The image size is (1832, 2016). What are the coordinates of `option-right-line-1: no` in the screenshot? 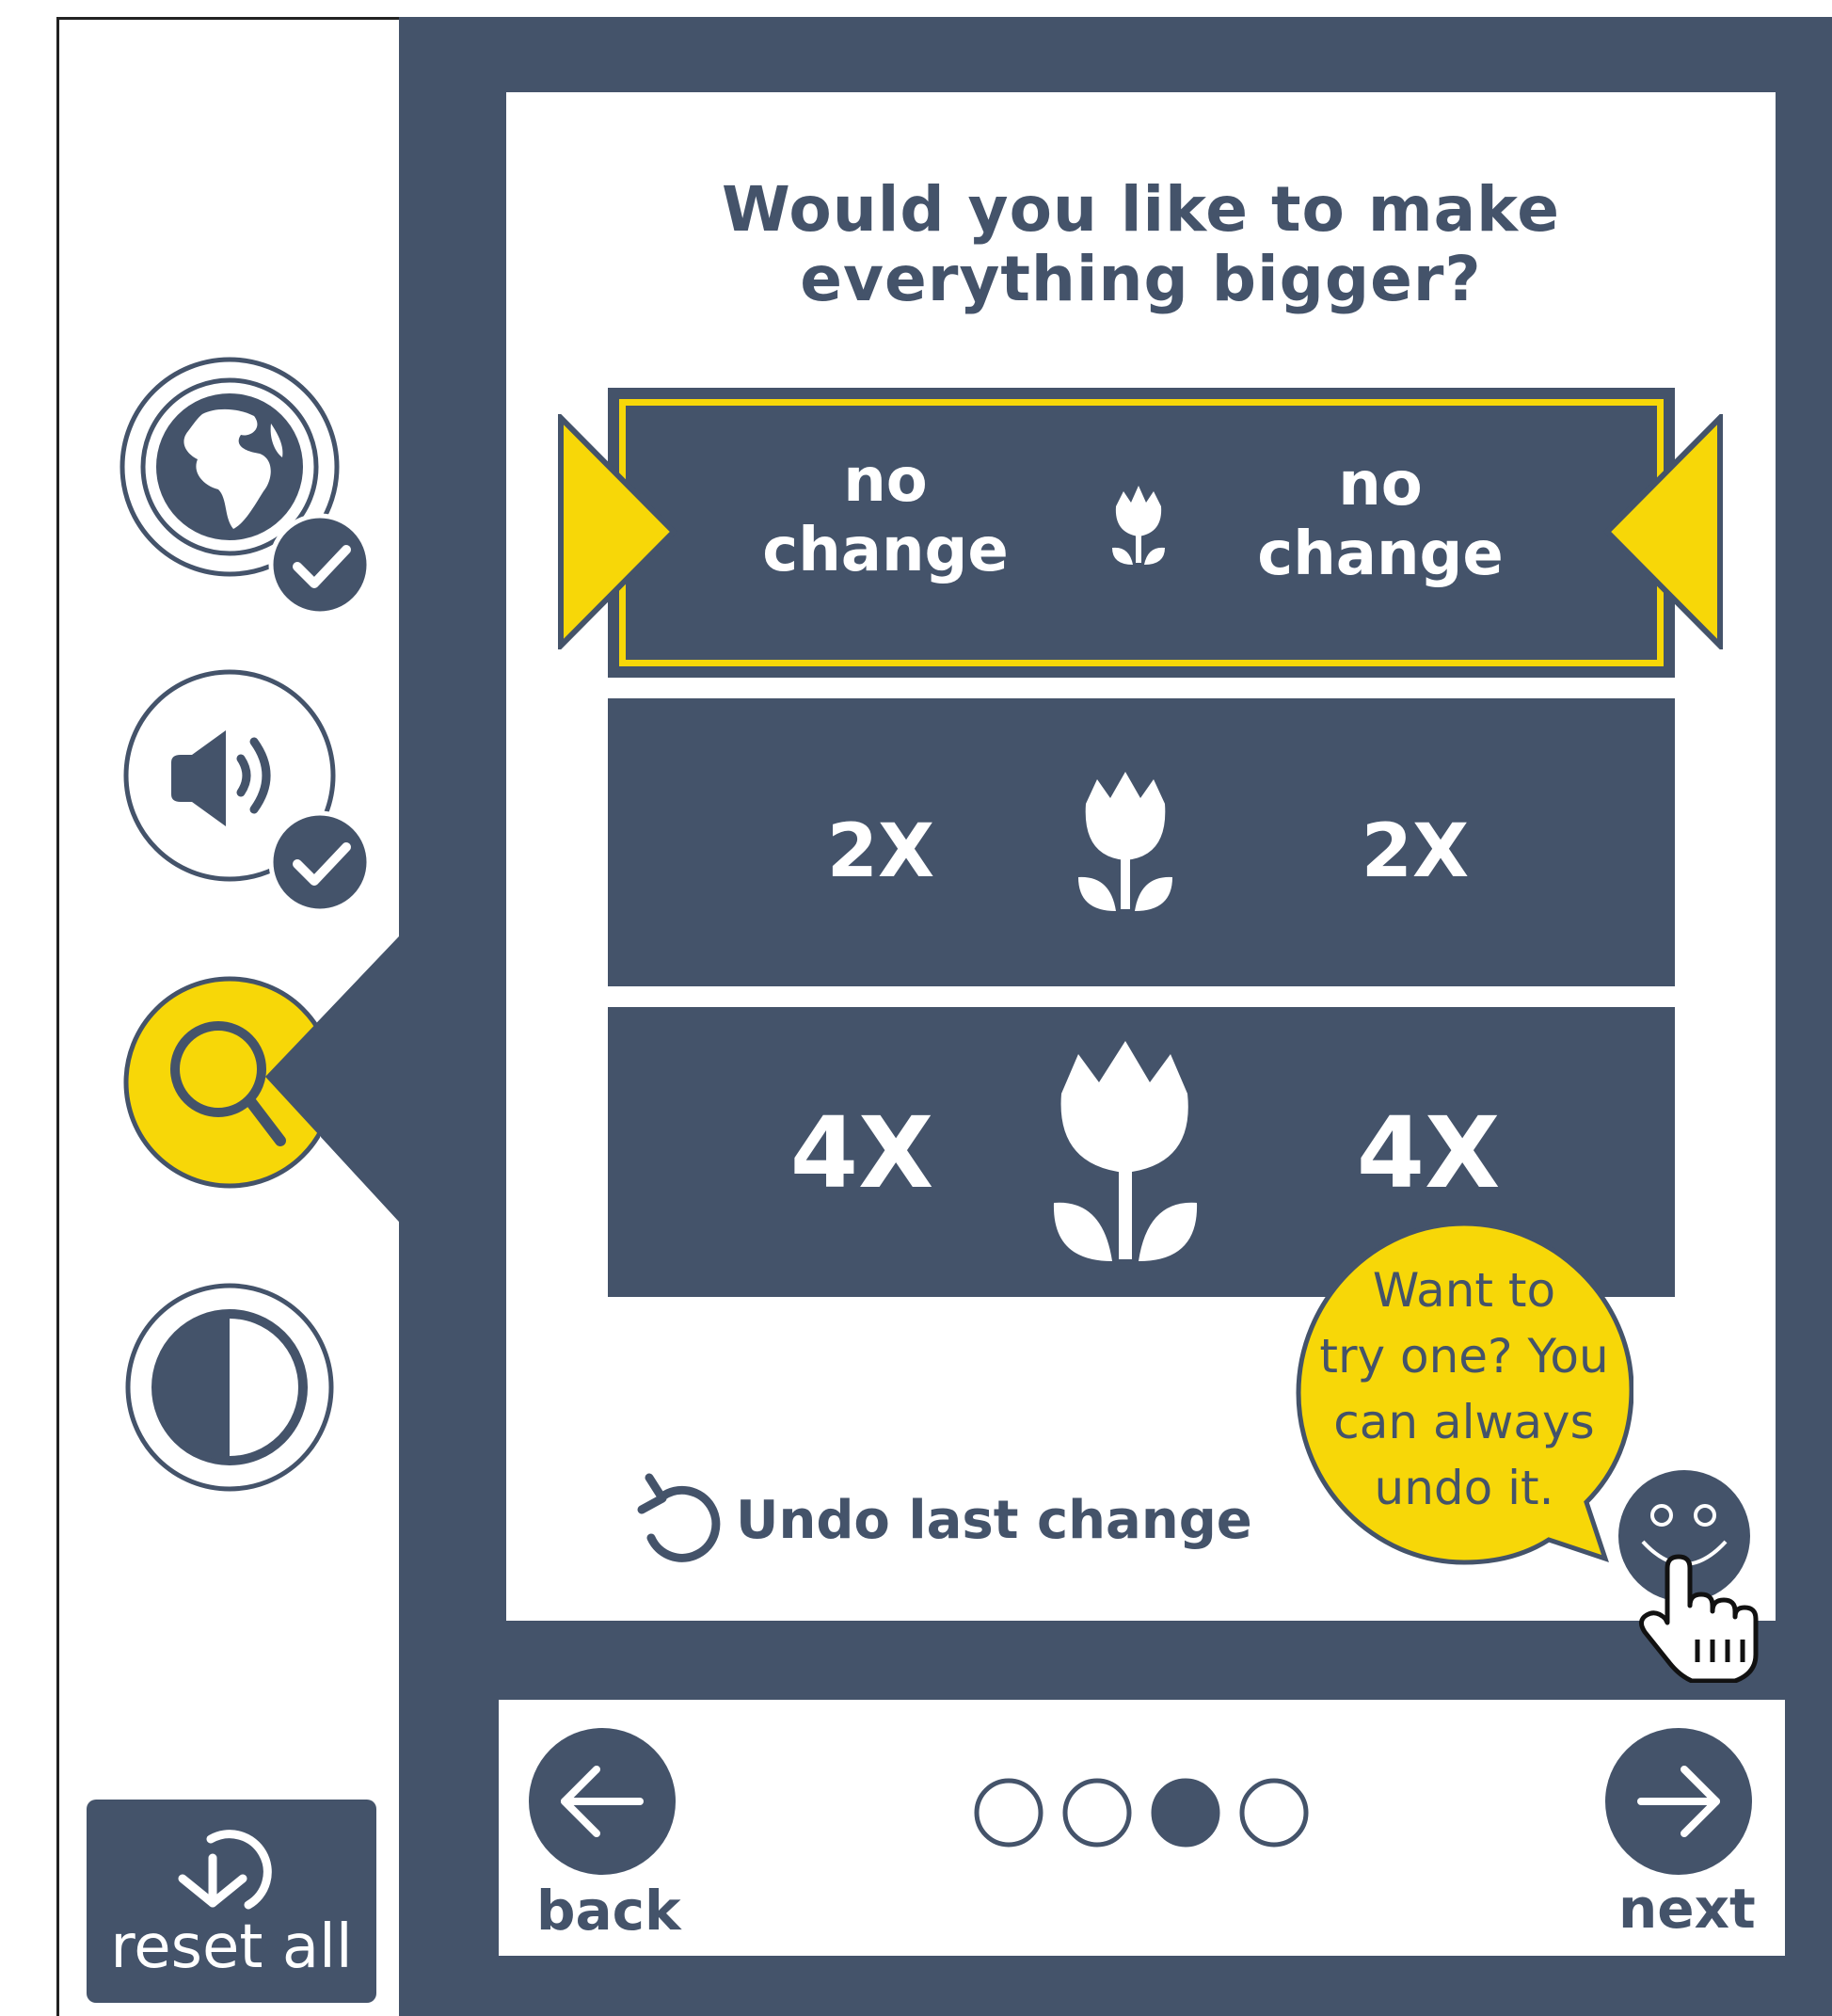 It's located at (1380, 485).